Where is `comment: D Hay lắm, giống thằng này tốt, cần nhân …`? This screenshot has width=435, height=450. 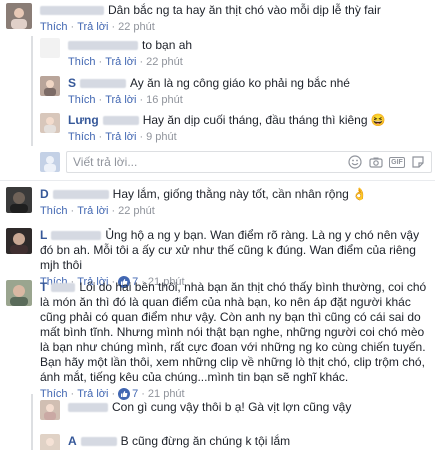
comment: D Hay lắm, giống thằng này tốt, cần nhân … is located at coordinates (216, 202).